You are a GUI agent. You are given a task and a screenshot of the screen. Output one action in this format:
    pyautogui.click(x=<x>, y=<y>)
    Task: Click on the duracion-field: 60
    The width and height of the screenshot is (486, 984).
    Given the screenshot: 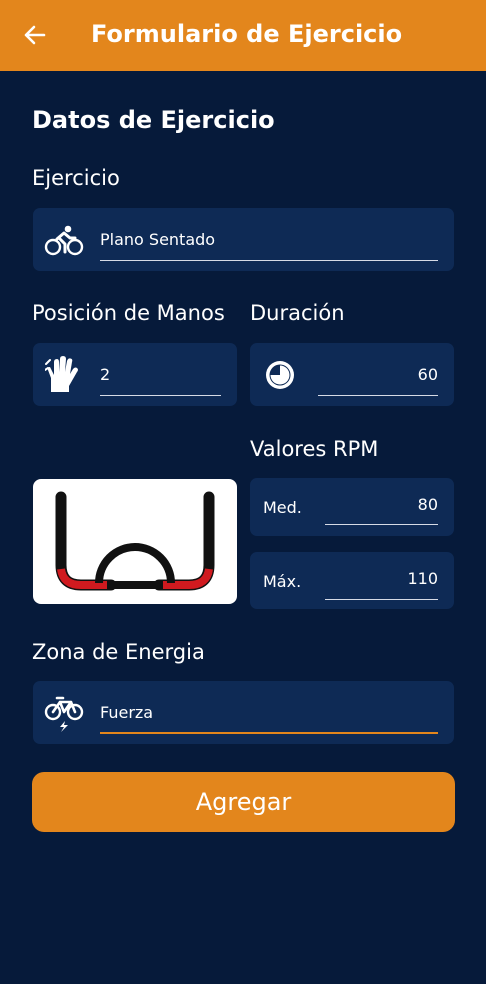 What is the action you would take?
    pyautogui.click(x=352, y=374)
    